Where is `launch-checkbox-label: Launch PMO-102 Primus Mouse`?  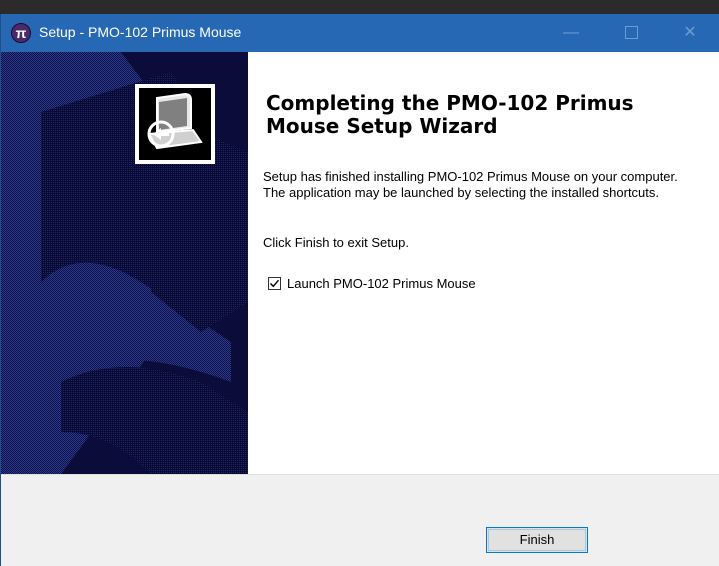
launch-checkbox-label: Launch PMO-102 Primus Mouse is located at coordinates (381, 283).